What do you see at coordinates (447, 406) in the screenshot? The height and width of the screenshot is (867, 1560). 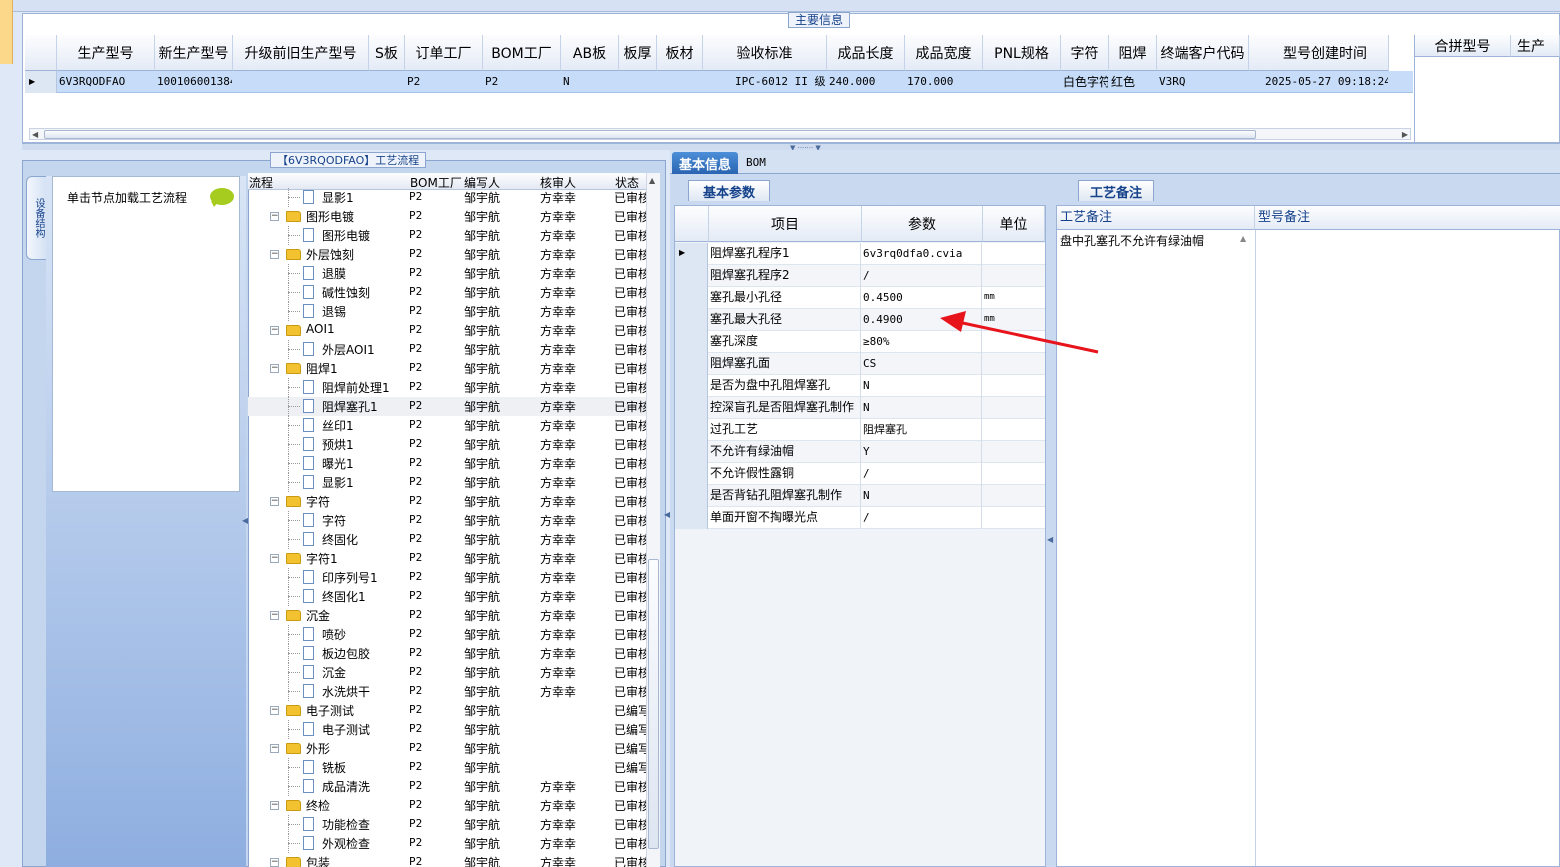 I see `tree-row: 阻焊塞孔1 P2 邹宇航 方幸幸 已审核` at bounding box center [447, 406].